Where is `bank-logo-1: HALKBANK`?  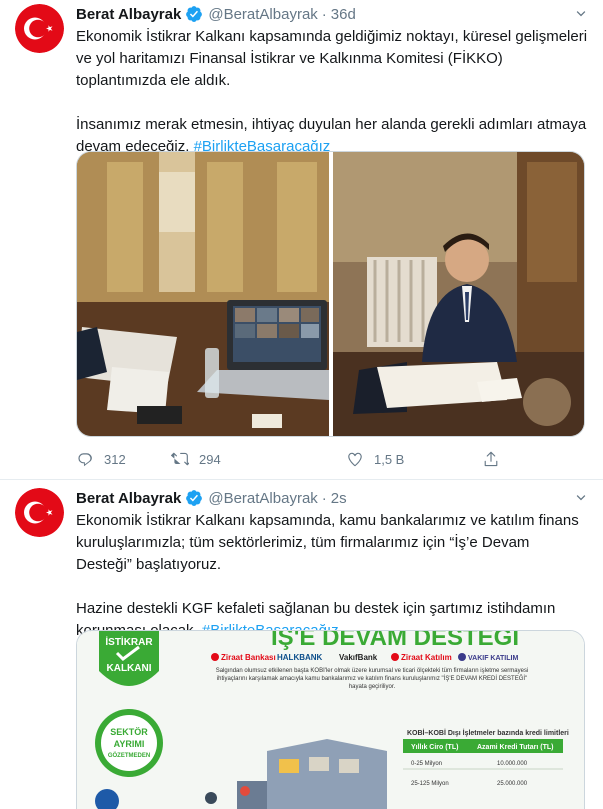 bank-logo-1: HALKBANK is located at coordinates (300, 657).